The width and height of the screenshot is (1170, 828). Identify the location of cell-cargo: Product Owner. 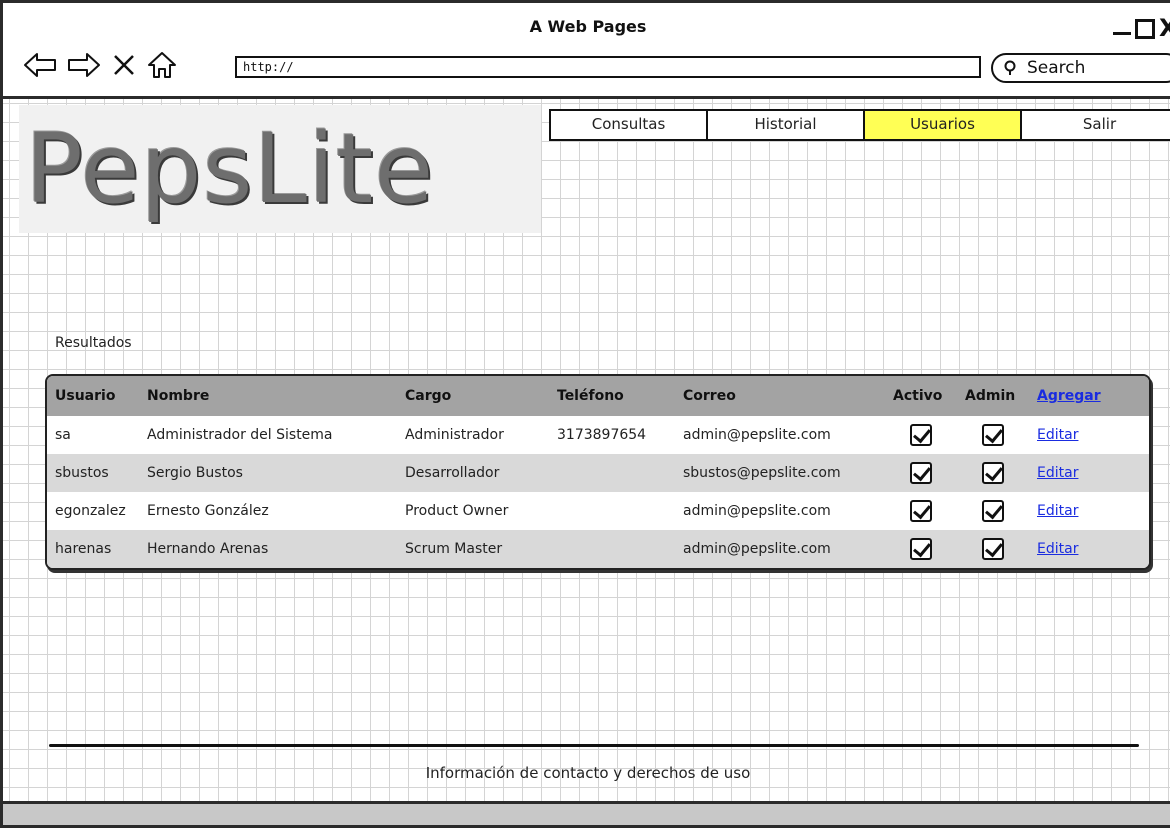
(473, 511).